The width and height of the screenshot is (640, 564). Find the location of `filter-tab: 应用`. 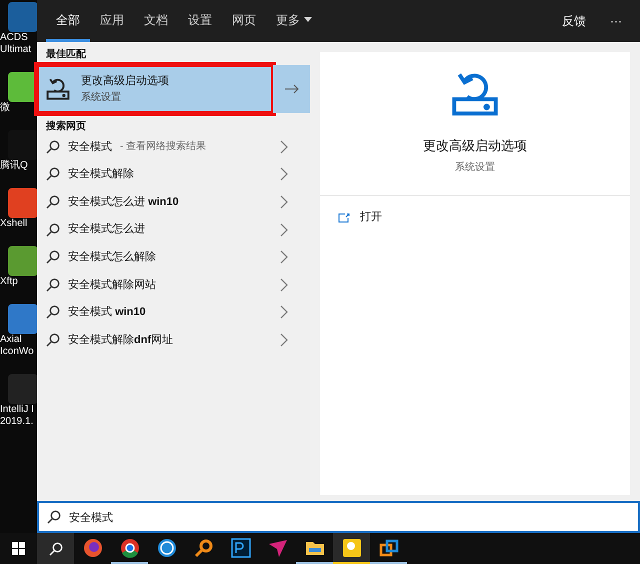

filter-tab: 应用 is located at coordinates (112, 21).